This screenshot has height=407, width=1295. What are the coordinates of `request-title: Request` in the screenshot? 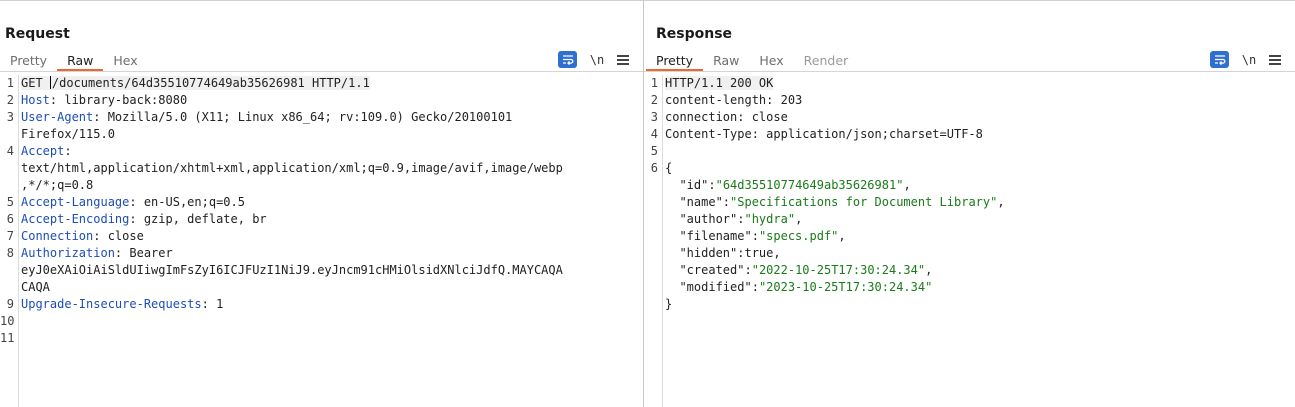 It's located at (37, 34).